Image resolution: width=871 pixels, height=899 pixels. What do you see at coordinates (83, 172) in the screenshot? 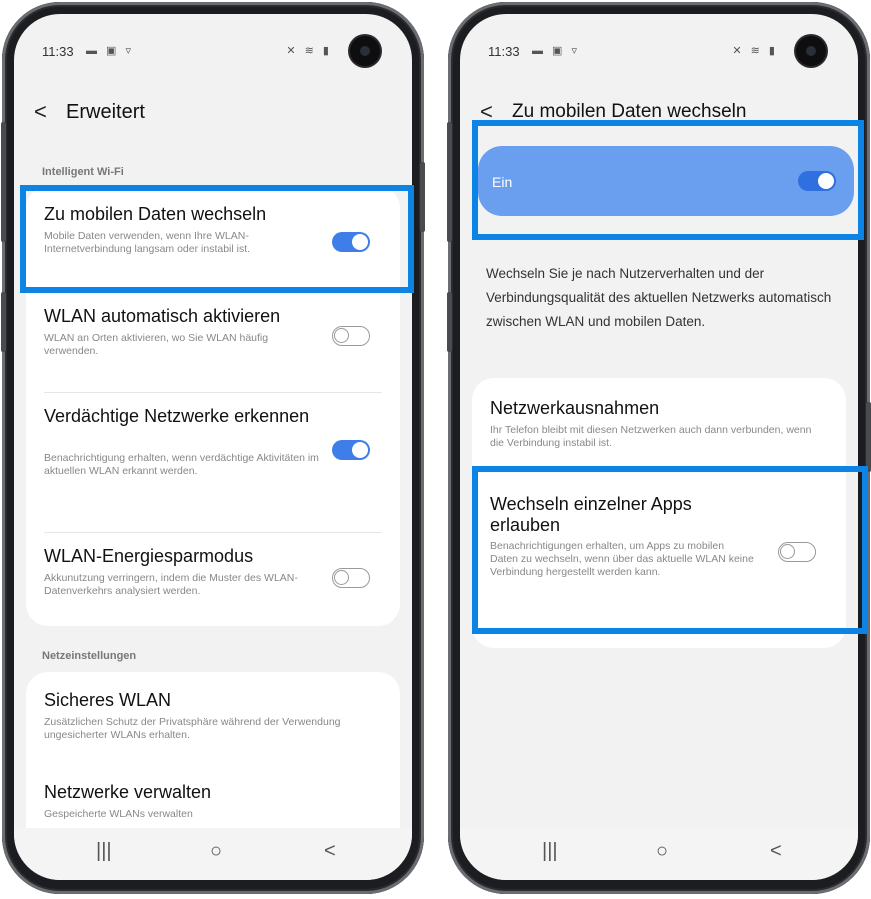
I see `section-label-intelligent-wifi: Intelligent Wi-Fi` at bounding box center [83, 172].